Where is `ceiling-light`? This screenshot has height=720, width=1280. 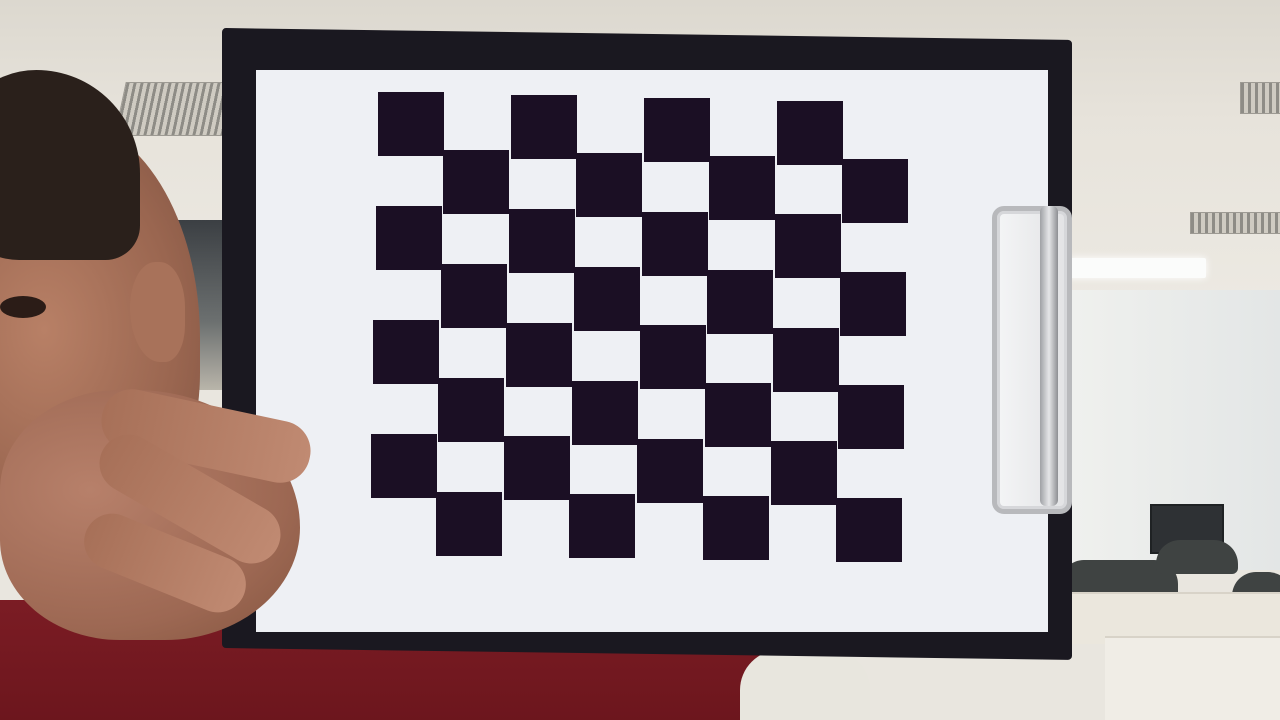
ceiling-light is located at coordinates (1137, 268).